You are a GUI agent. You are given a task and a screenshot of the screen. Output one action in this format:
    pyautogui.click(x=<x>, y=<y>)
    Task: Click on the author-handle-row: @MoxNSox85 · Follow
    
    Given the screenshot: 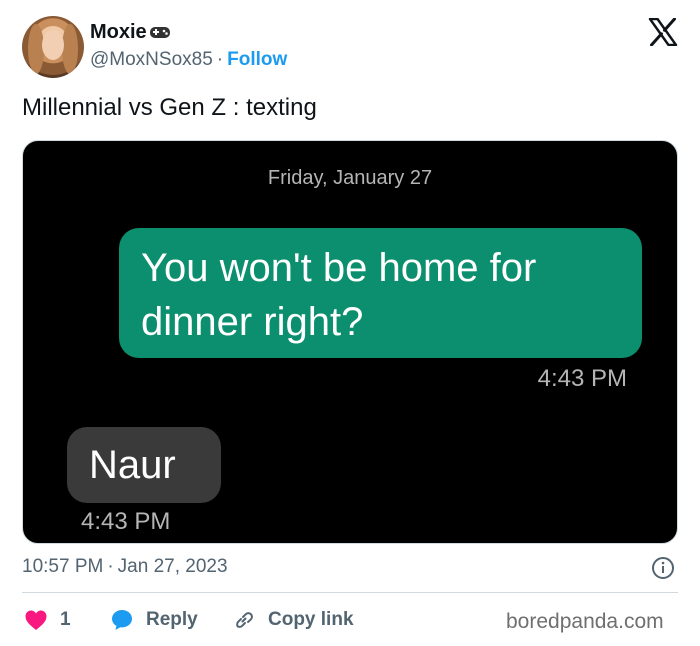 What is the action you would take?
    pyautogui.click(x=188, y=60)
    